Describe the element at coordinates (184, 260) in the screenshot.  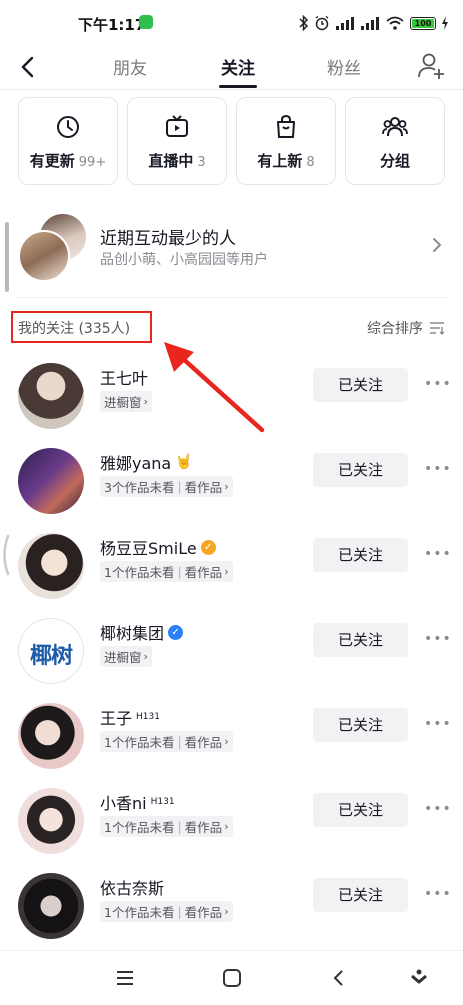
I see `least-interaction-subtitle: 品创小萌、小高园园等用户` at that location.